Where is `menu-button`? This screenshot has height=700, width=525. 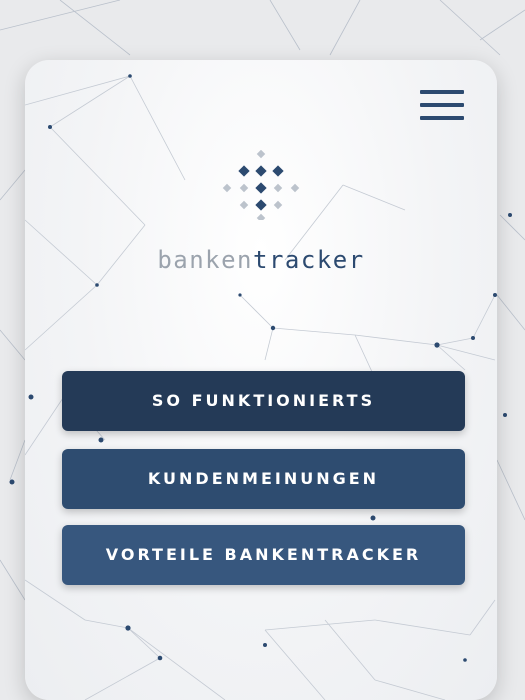 menu-button is located at coordinates (442, 105).